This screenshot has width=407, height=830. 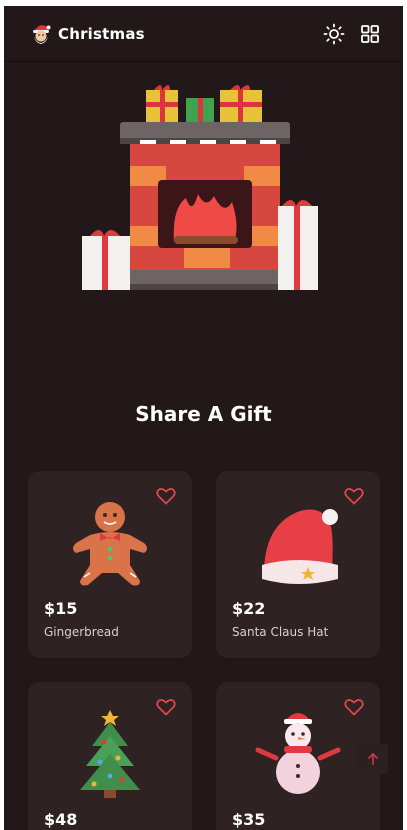 I want to click on brand: Christmas, so click(x=87, y=34).